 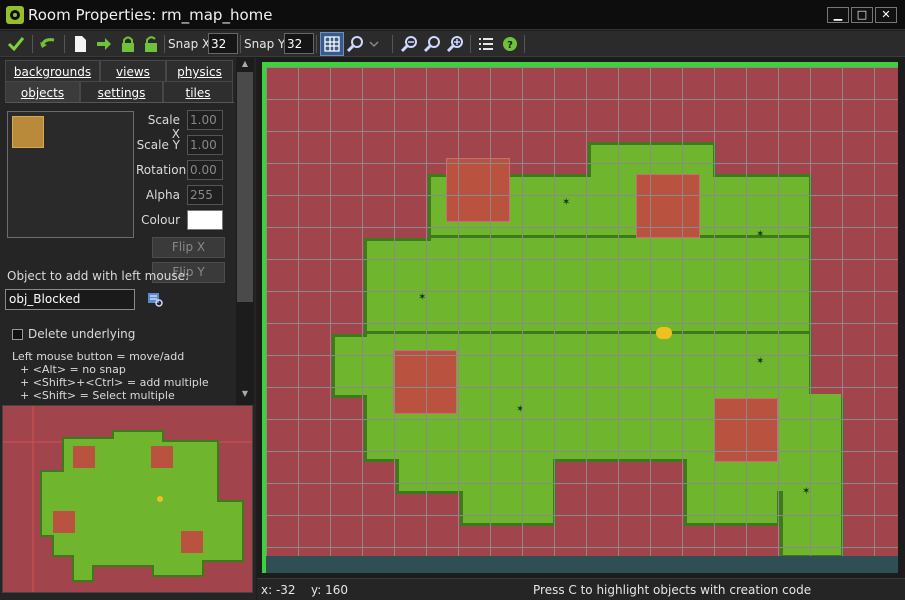 I want to click on unlock-icon, so click(x=151, y=44).